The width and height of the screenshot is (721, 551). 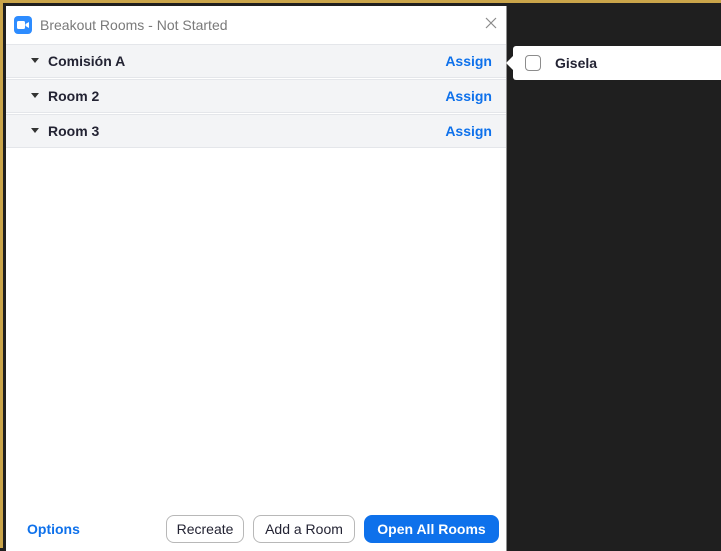 What do you see at coordinates (613, 63) in the screenshot?
I see `assign-participants-popover: Gisela` at bounding box center [613, 63].